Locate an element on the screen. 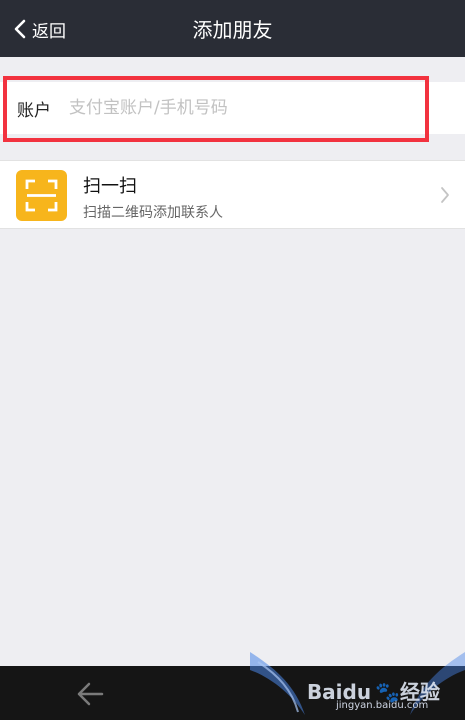 Image resolution: width=465 pixels, height=720 pixels. top-bar: 返回 添加朋友 is located at coordinates (232, 28).